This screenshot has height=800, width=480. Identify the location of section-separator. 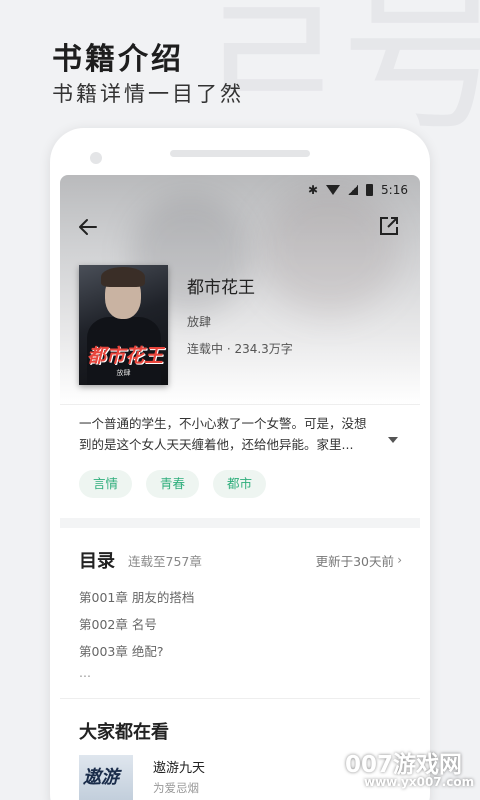
(240, 523).